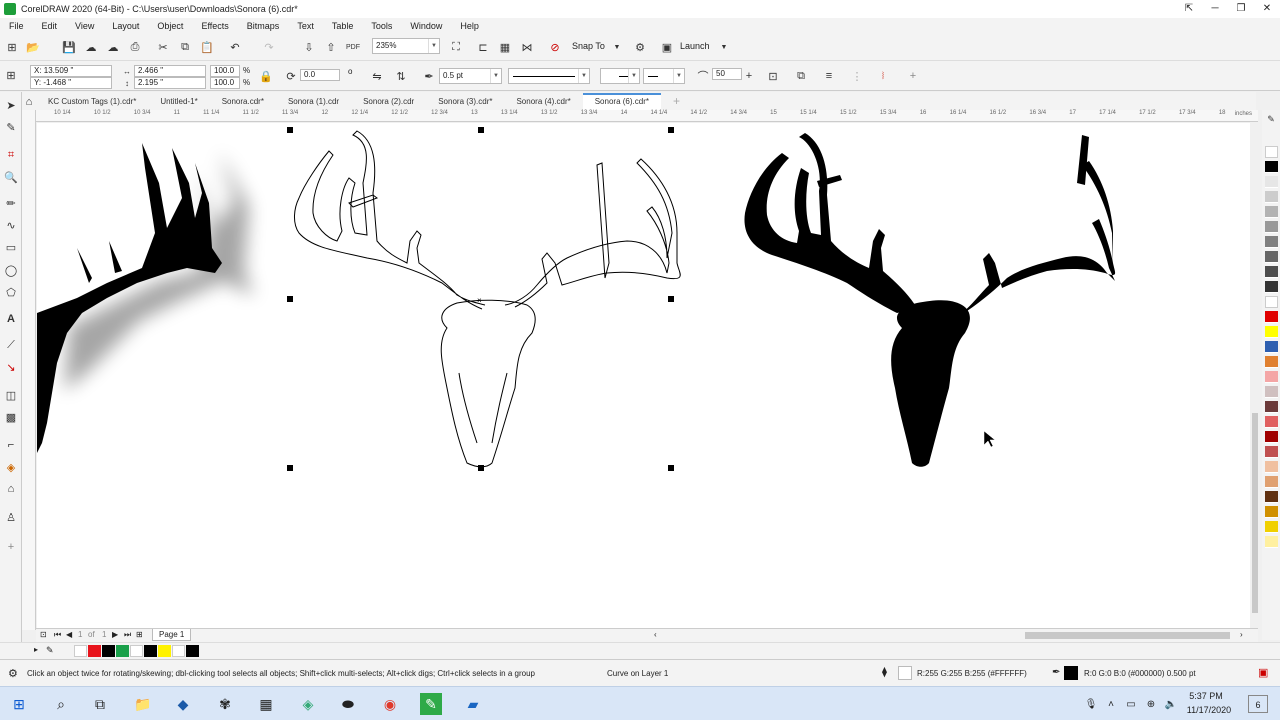 The height and width of the screenshot is (720, 1280). What do you see at coordinates (11, 127) in the screenshot?
I see `shape-tool-icon: ✎` at bounding box center [11, 127].